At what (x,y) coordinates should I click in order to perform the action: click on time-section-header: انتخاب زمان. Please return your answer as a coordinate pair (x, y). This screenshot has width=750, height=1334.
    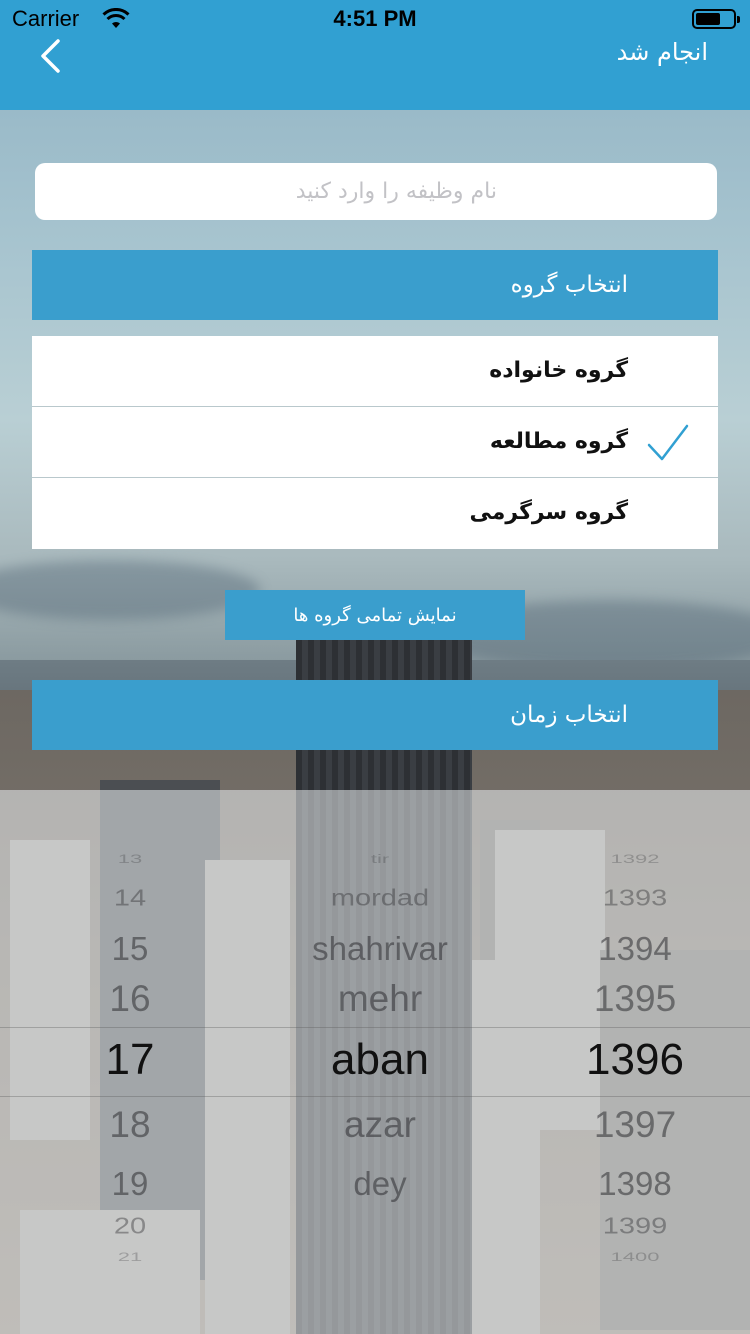
    Looking at the image, I should click on (375, 715).